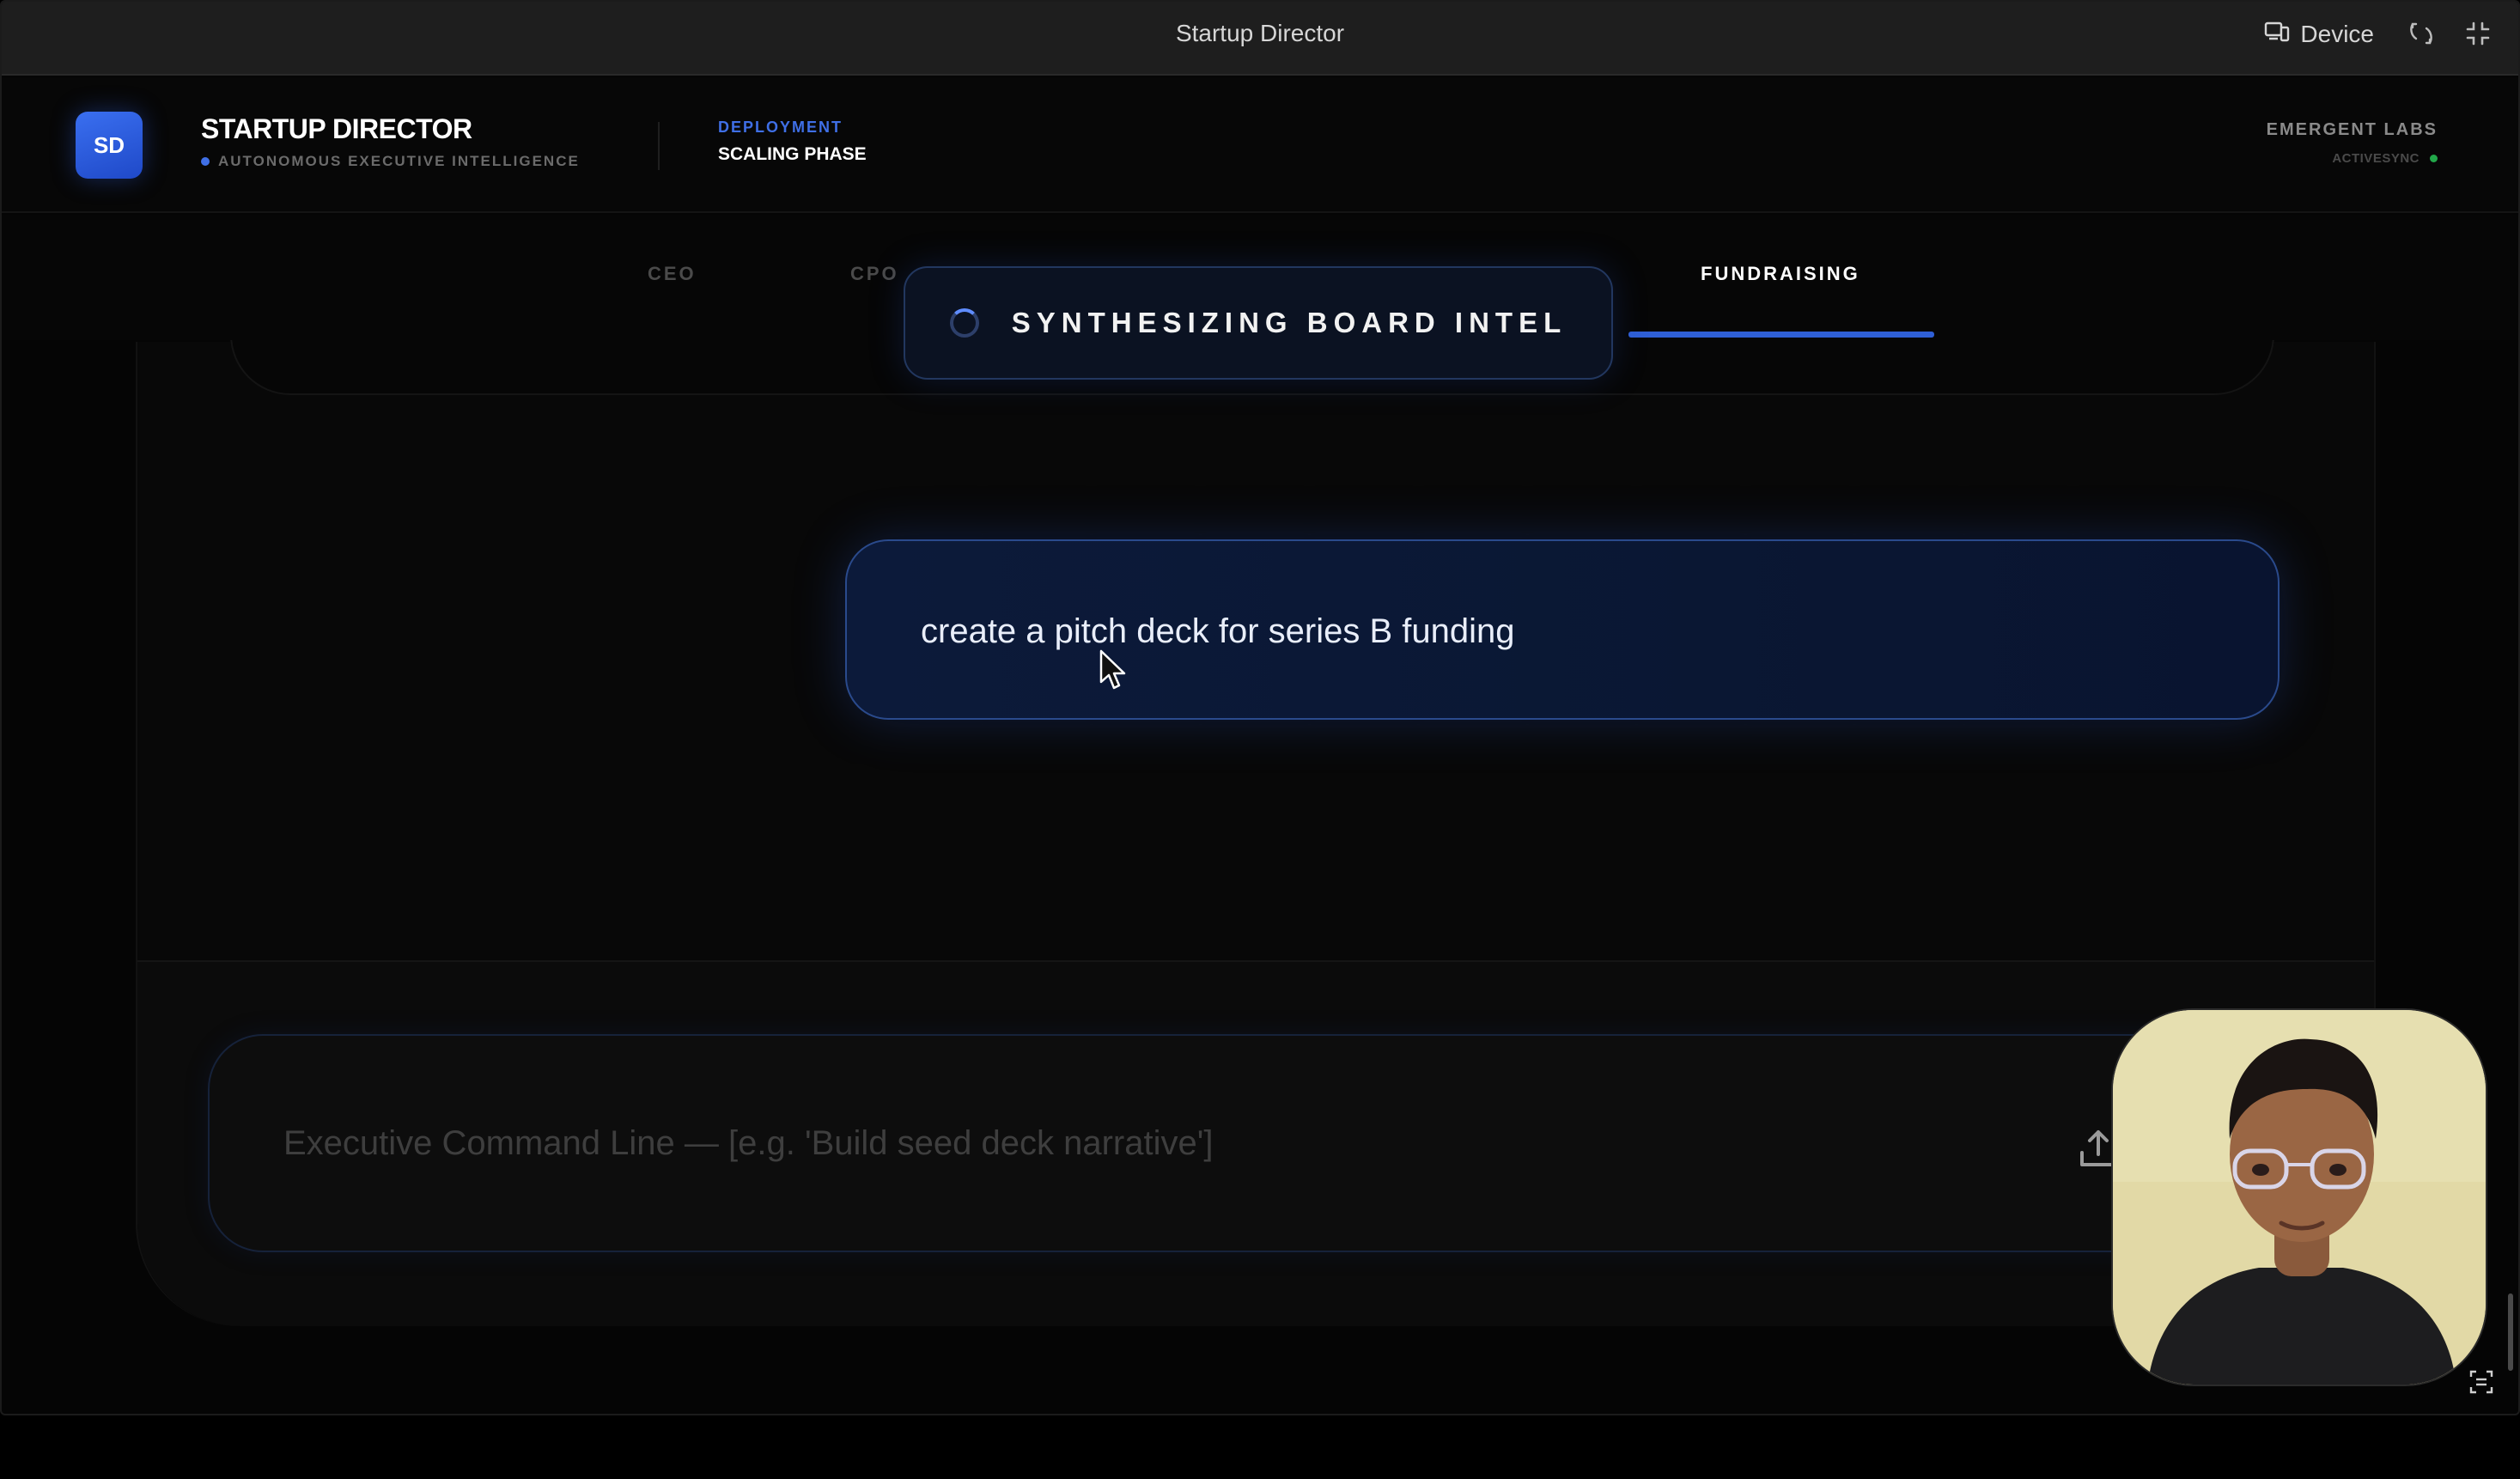 The image size is (2520, 1479). What do you see at coordinates (110, 146) in the screenshot?
I see `app-logo: SD` at bounding box center [110, 146].